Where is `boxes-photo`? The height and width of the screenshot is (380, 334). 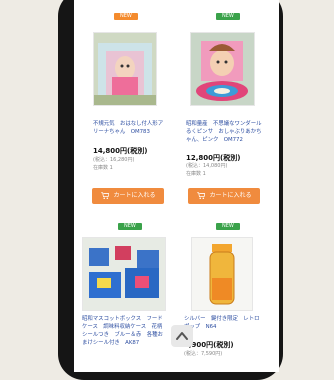 boxes-photo is located at coordinates (124, 274).